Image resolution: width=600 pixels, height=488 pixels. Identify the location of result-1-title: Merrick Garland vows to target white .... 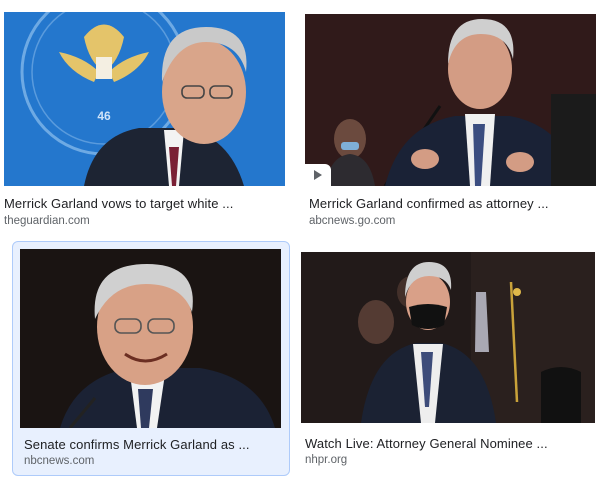
(145, 203).